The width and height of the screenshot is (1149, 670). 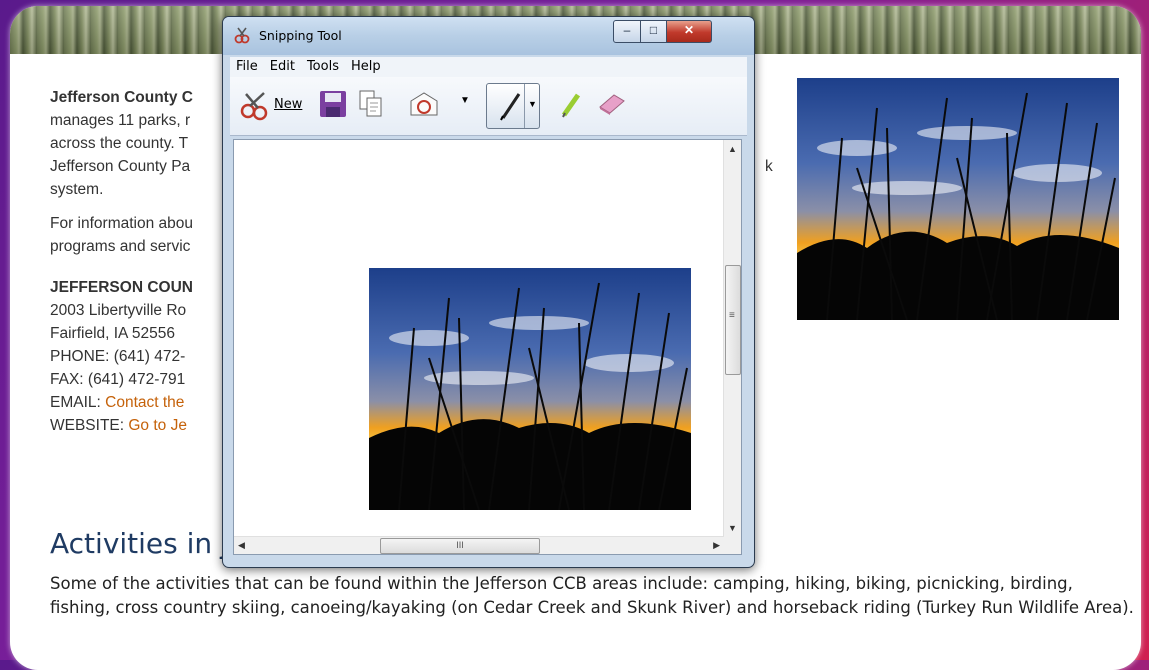 I want to click on vertical-scrollbar: ▲ ≡ ▼, so click(x=732, y=338).